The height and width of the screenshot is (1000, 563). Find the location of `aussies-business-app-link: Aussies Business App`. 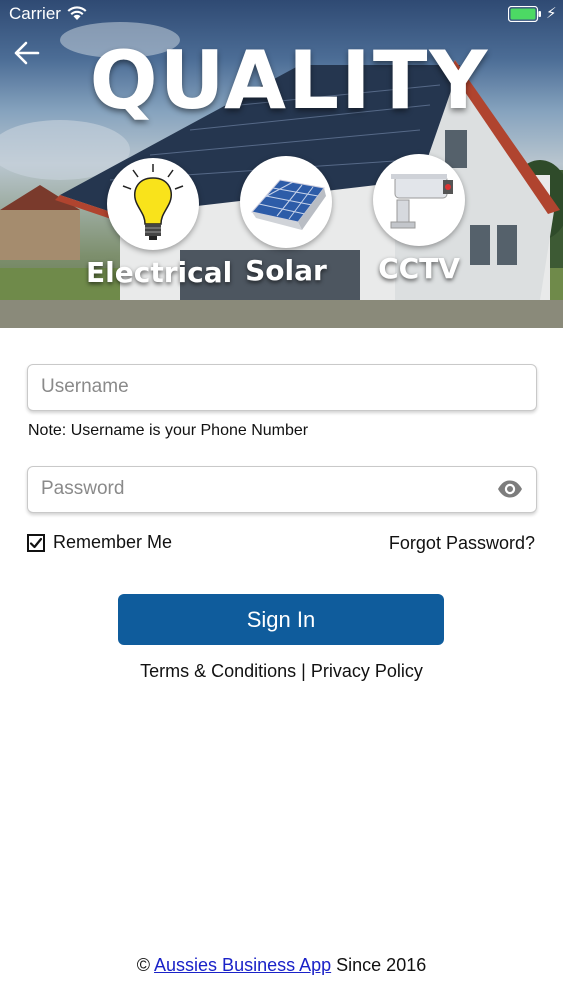

aussies-business-app-link: Aussies Business App is located at coordinates (242, 965).